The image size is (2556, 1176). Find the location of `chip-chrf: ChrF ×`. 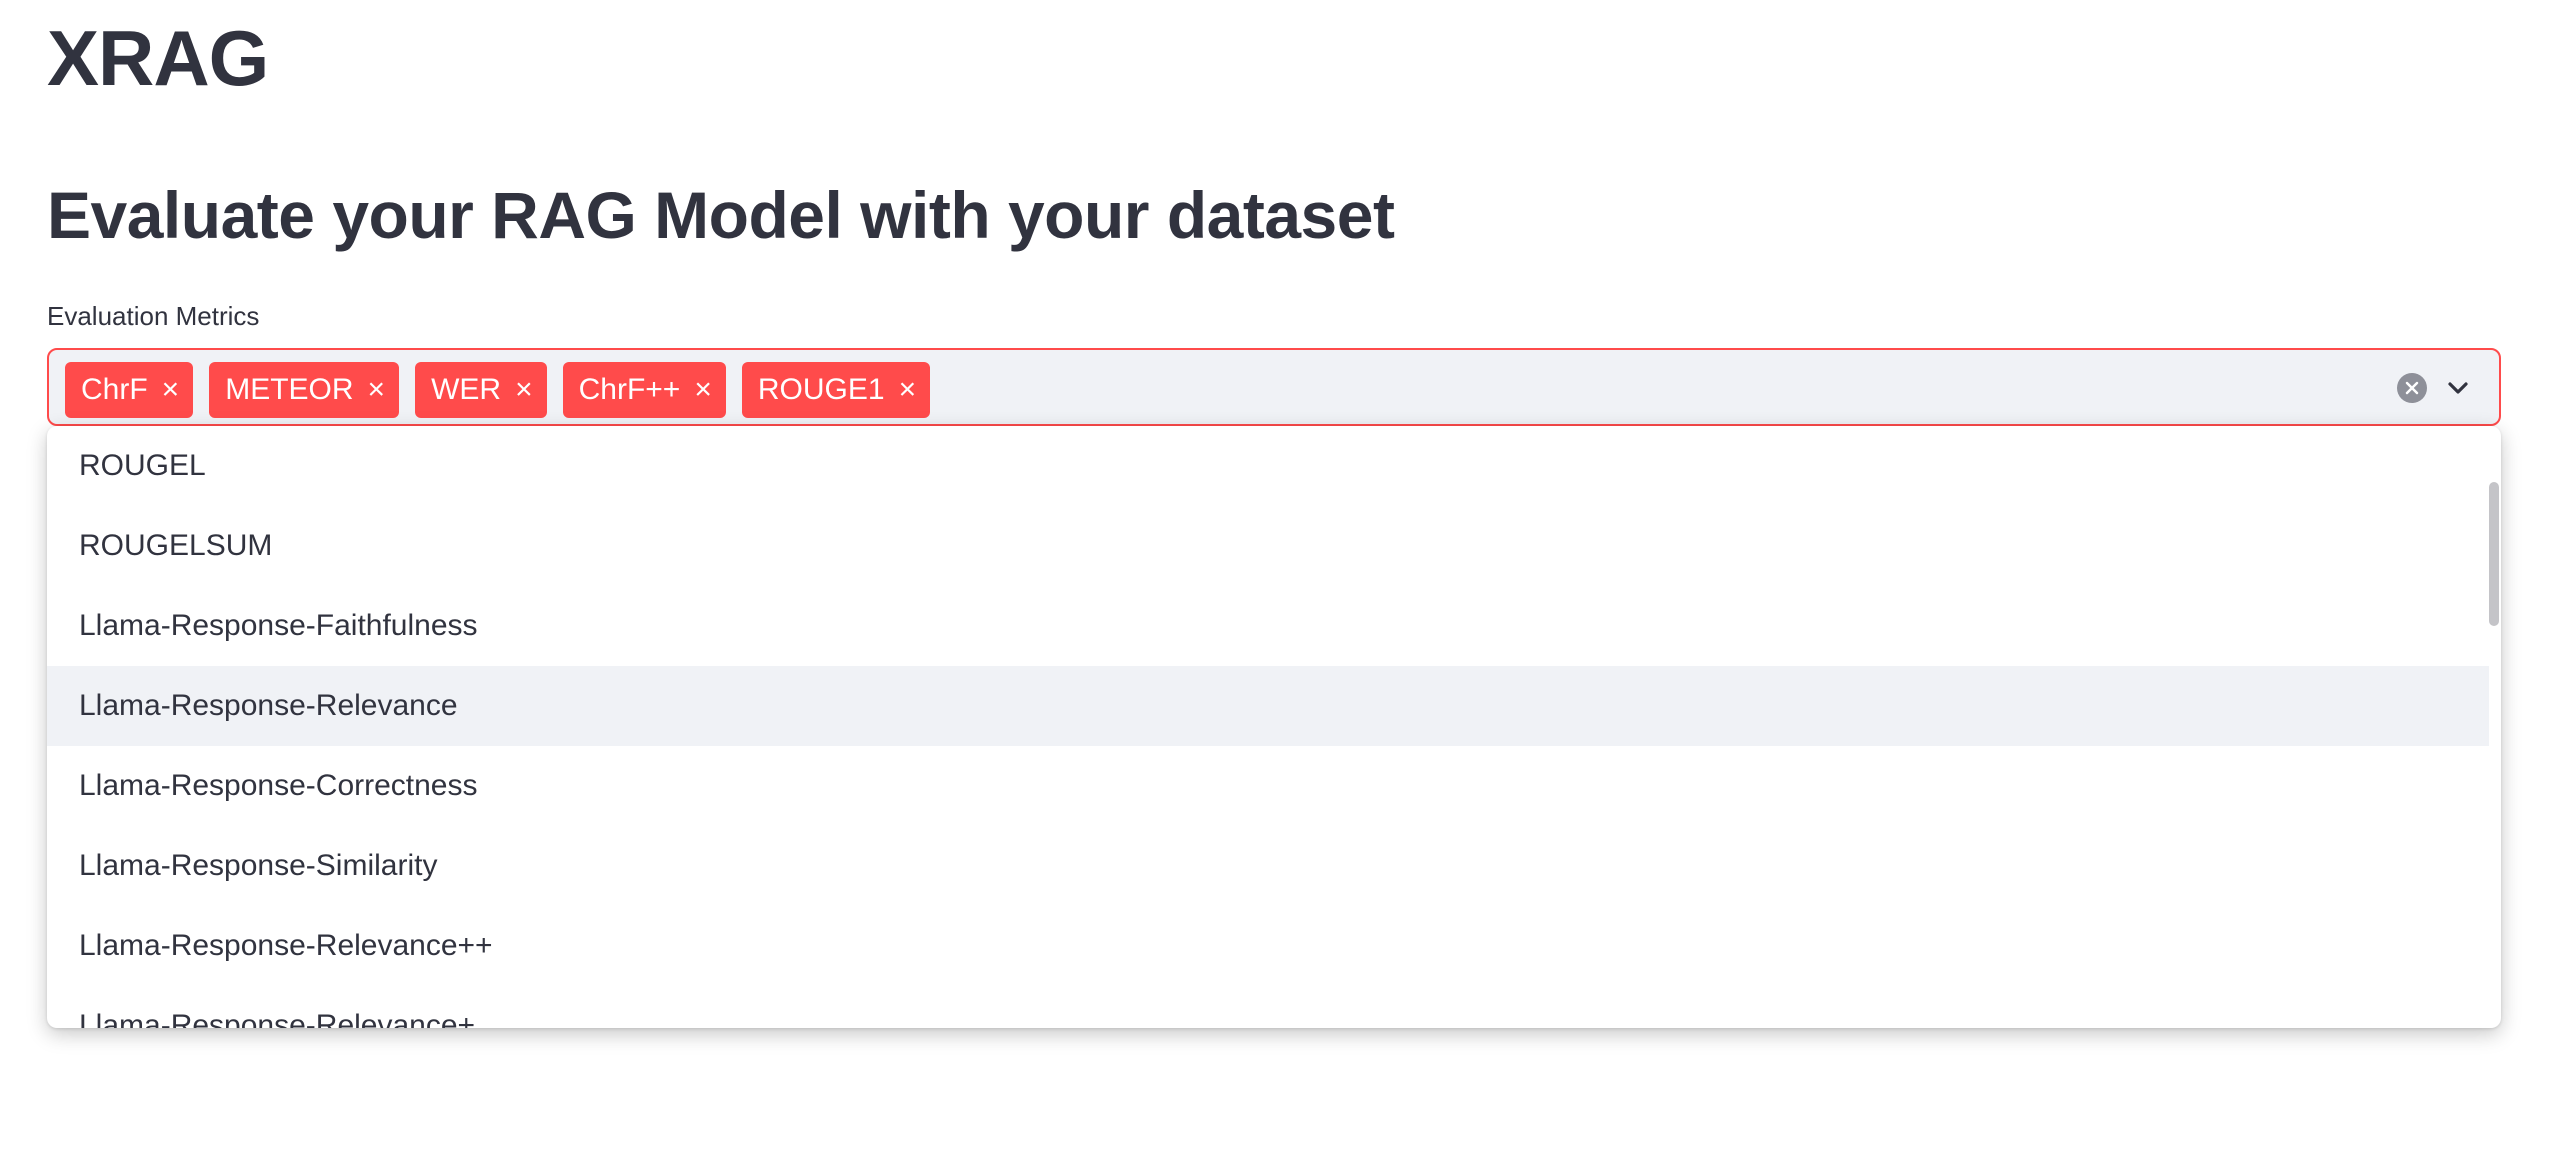

chip-chrf: ChrF × is located at coordinates (129, 390).